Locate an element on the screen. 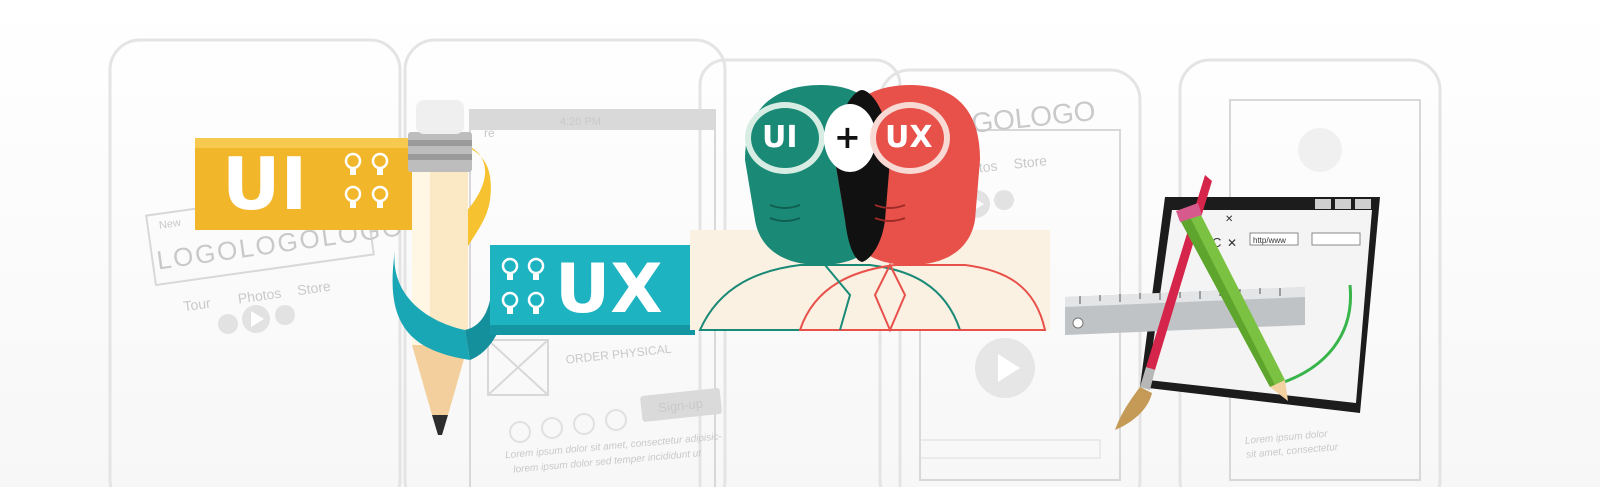 This screenshot has width=1600, height=487. bg-new-label: New is located at coordinates (170, 224).